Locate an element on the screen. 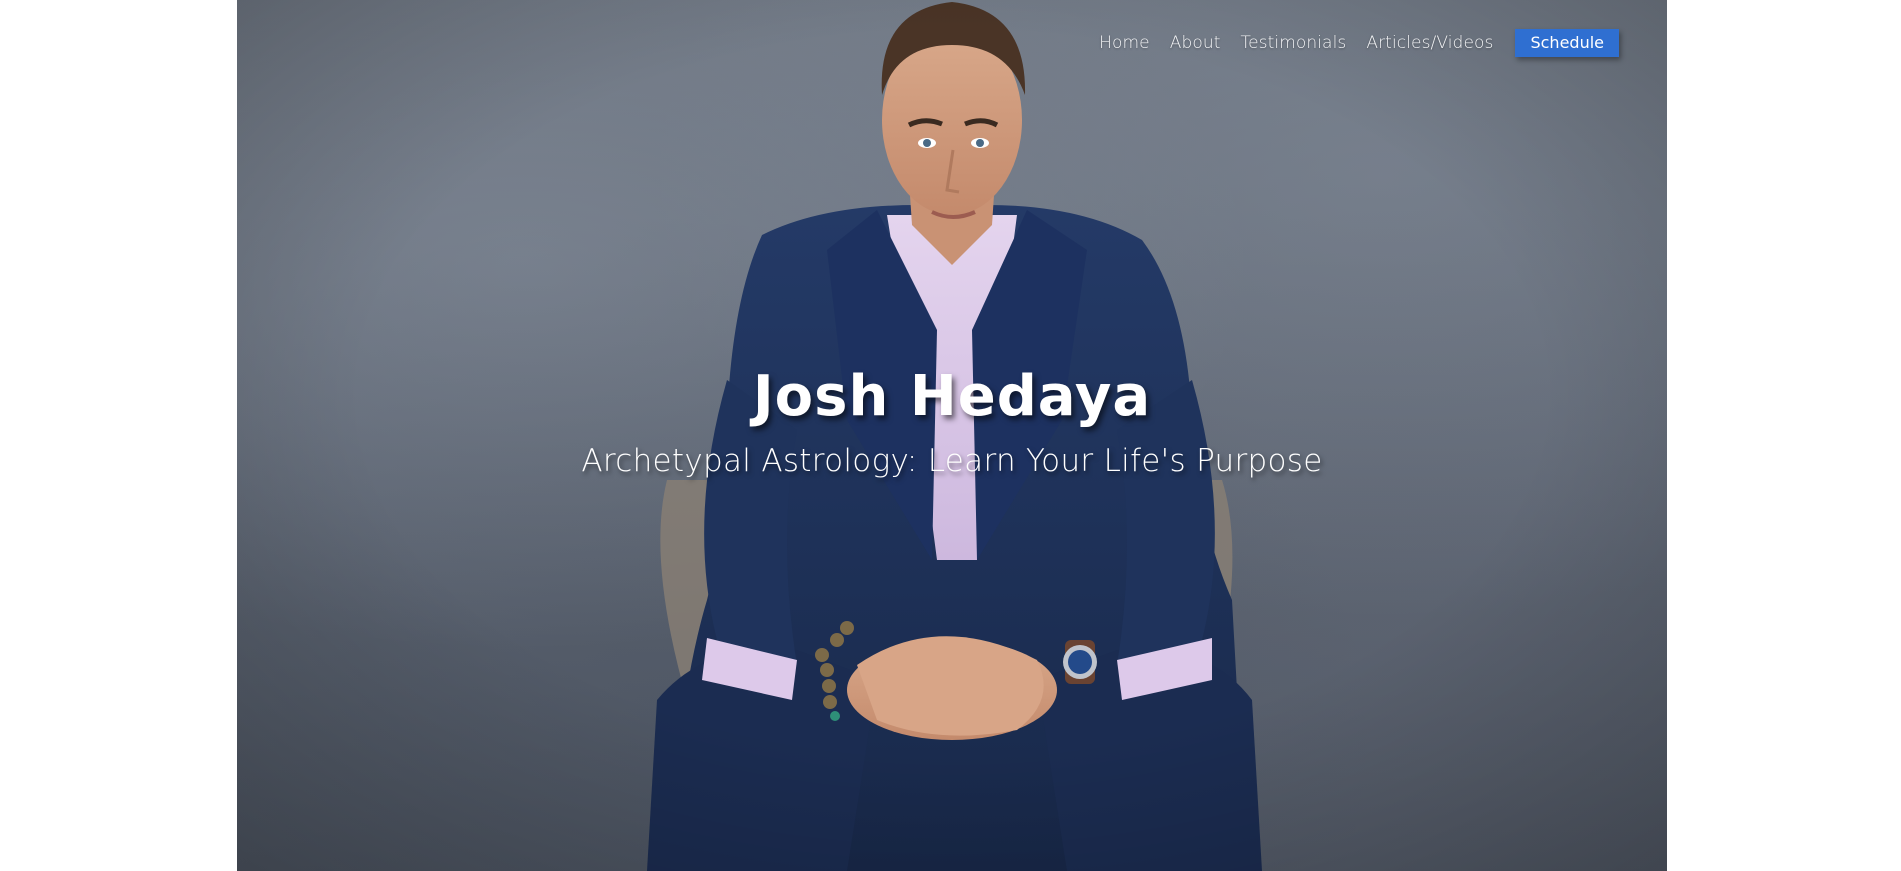 The image size is (1901, 871). nav-testimonials-link: Testimonials is located at coordinates (1294, 43).